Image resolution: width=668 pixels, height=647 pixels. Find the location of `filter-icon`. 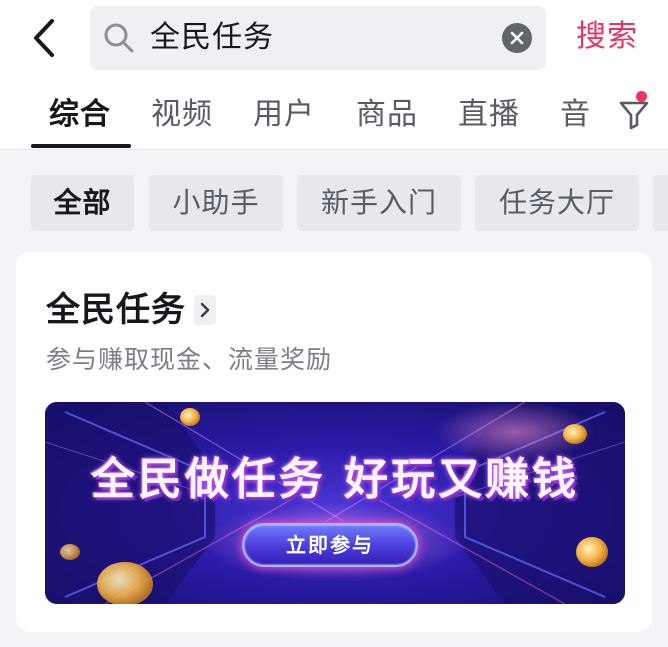

filter-icon is located at coordinates (634, 114).